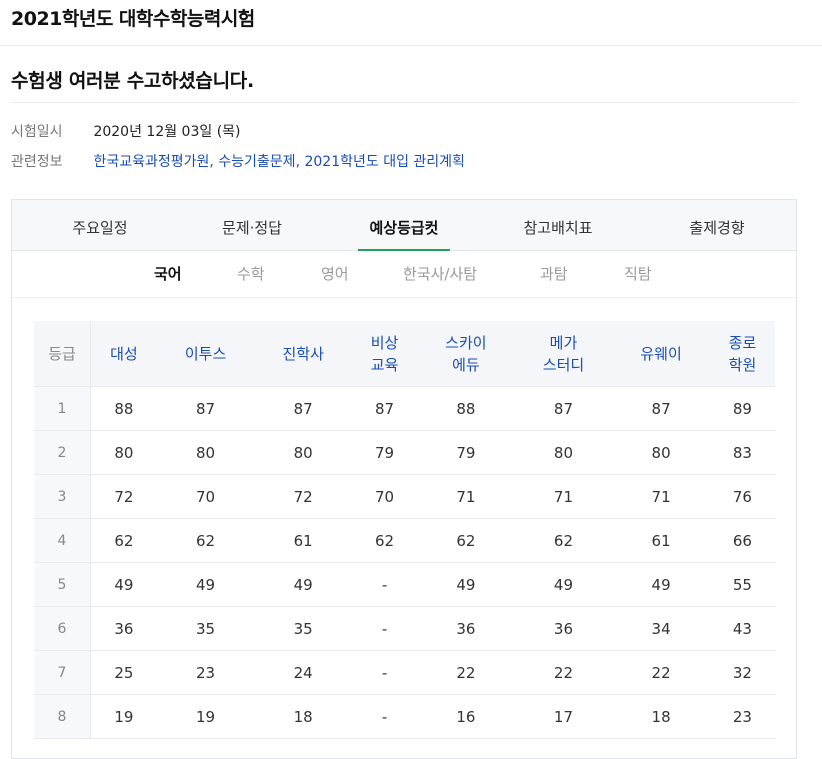  Describe the element at coordinates (37, 162) in the screenshot. I see `related-info-label: 관련정보` at that location.